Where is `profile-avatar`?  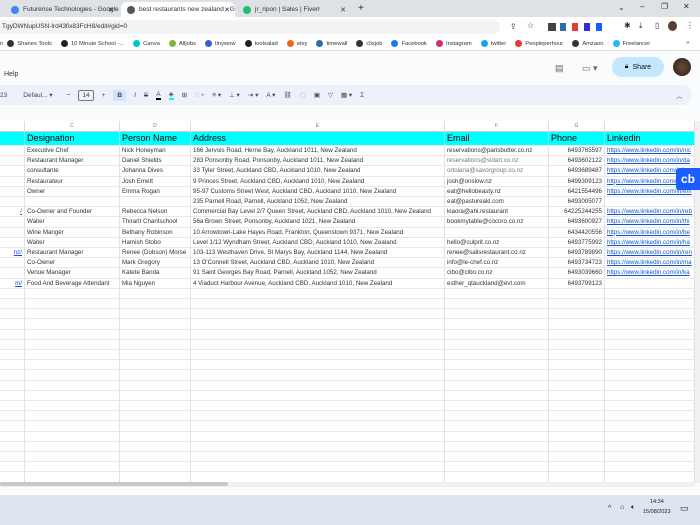 profile-avatar is located at coordinates (672, 26).